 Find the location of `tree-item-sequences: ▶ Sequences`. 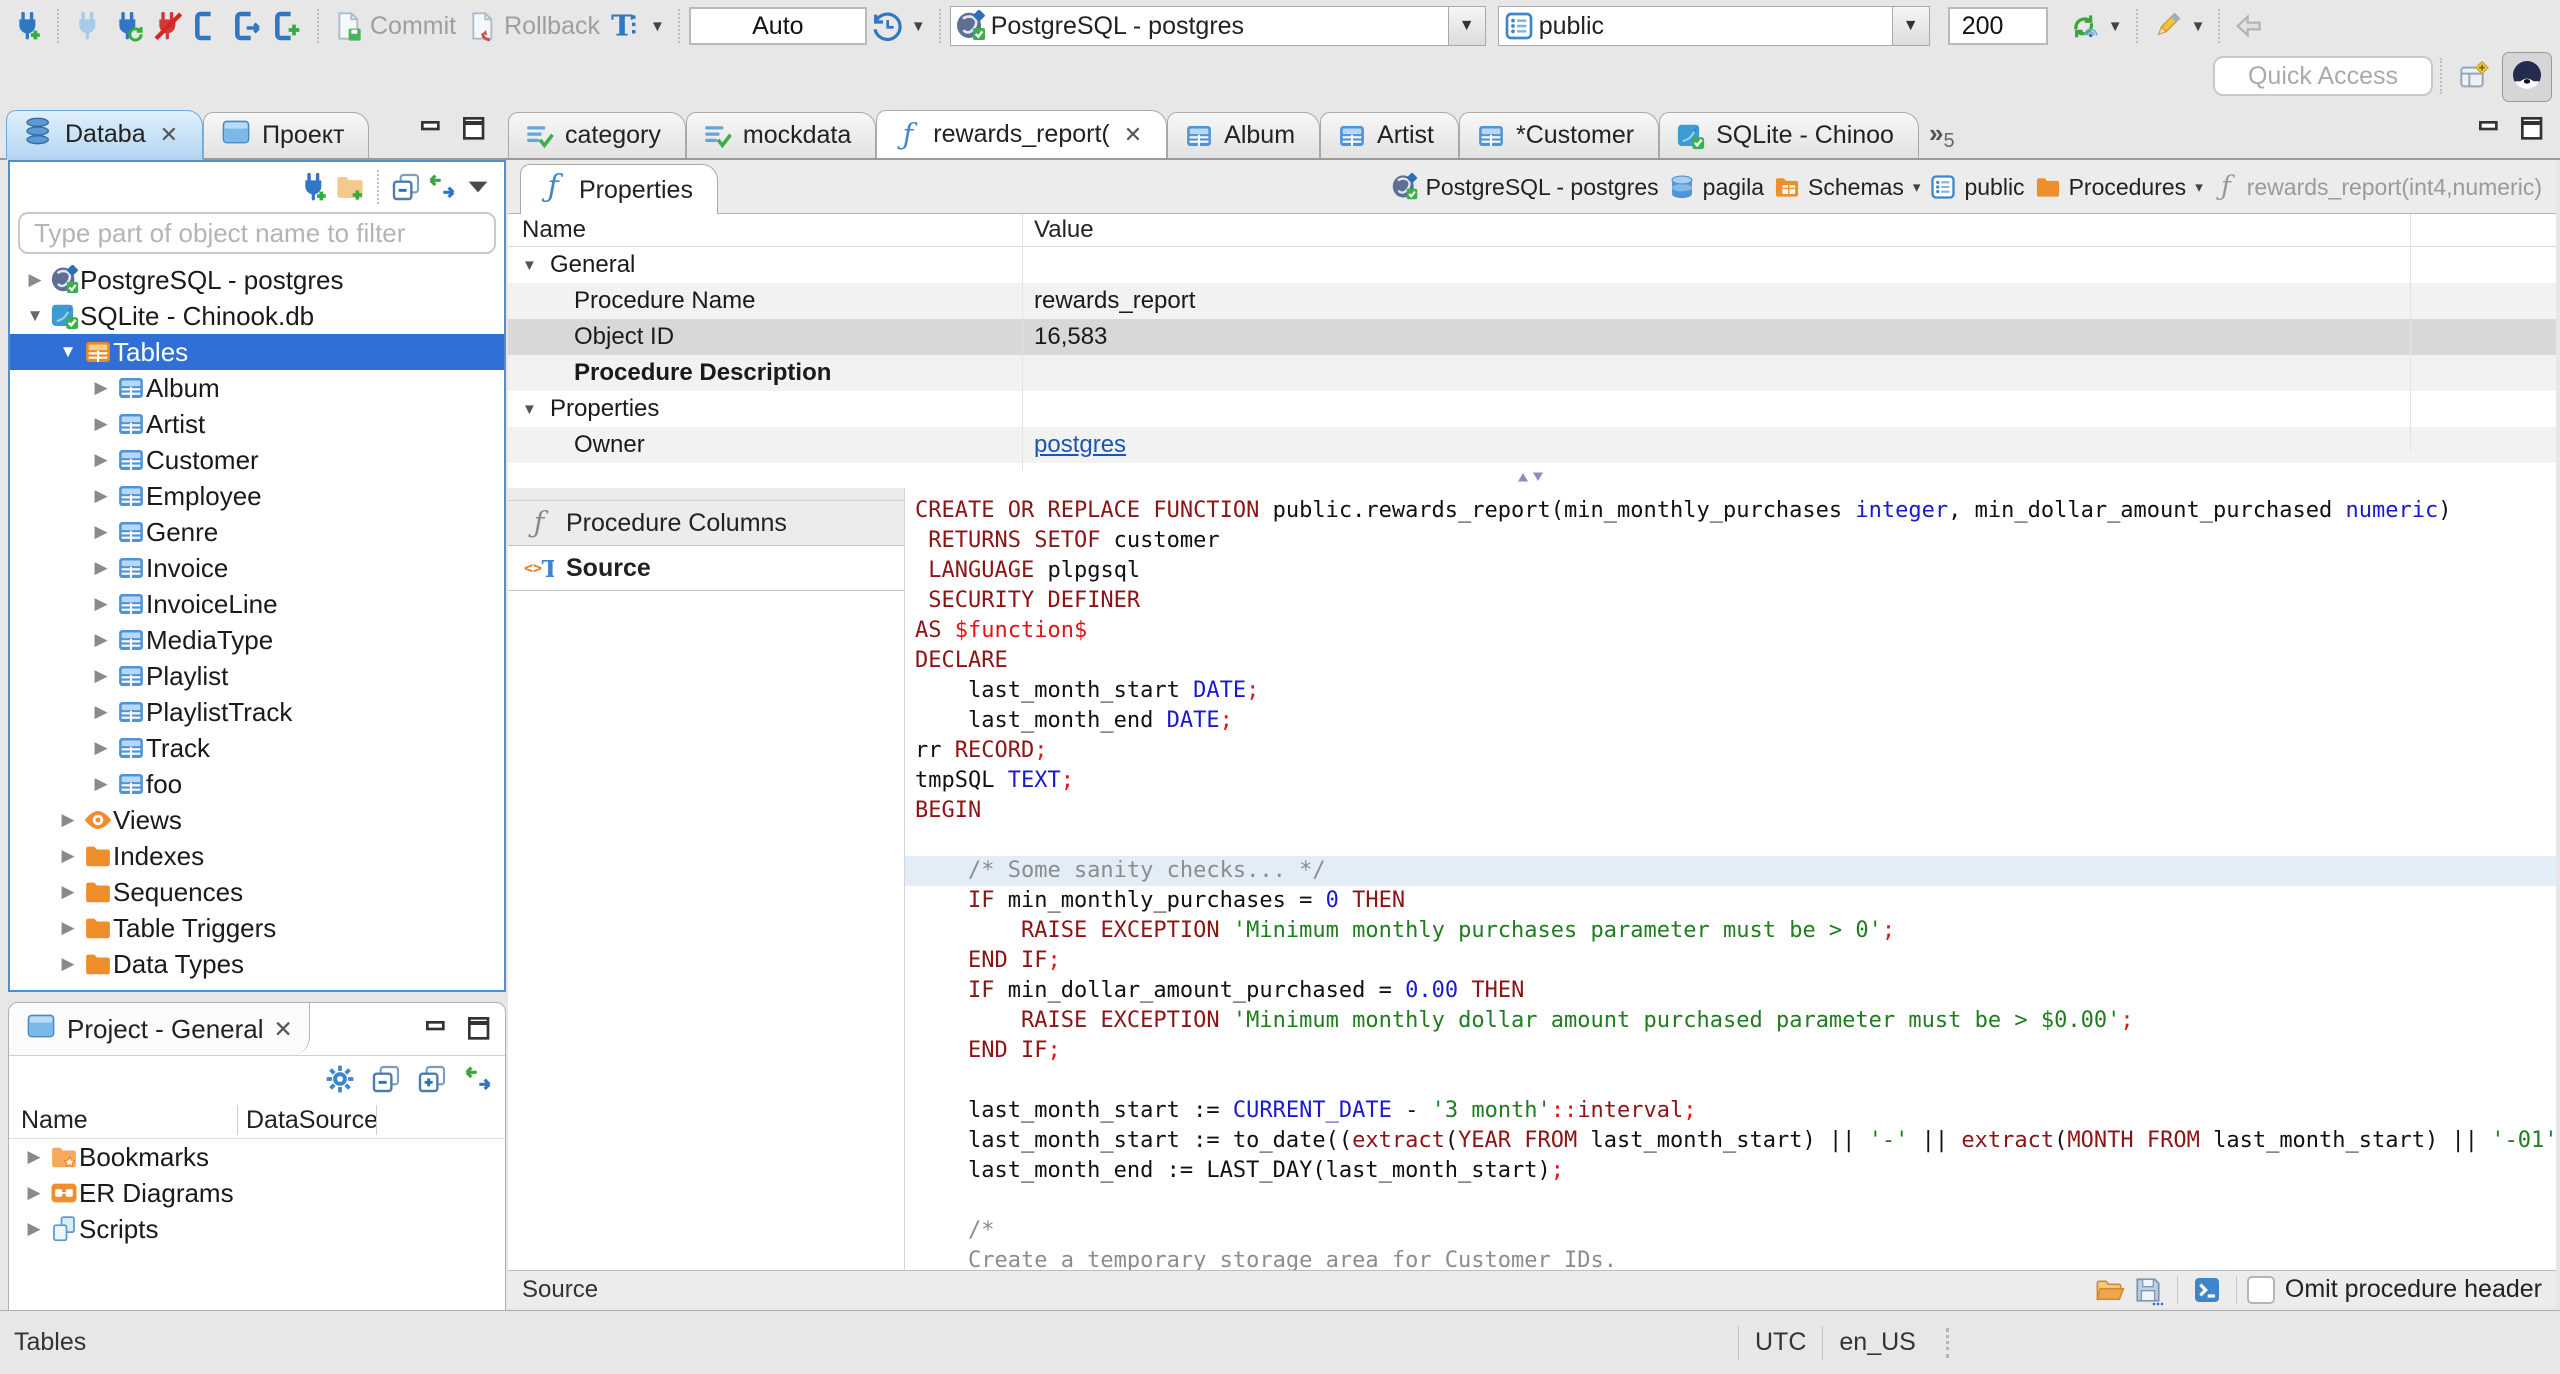

tree-item-sequences: ▶ Sequences is located at coordinates (257, 892).